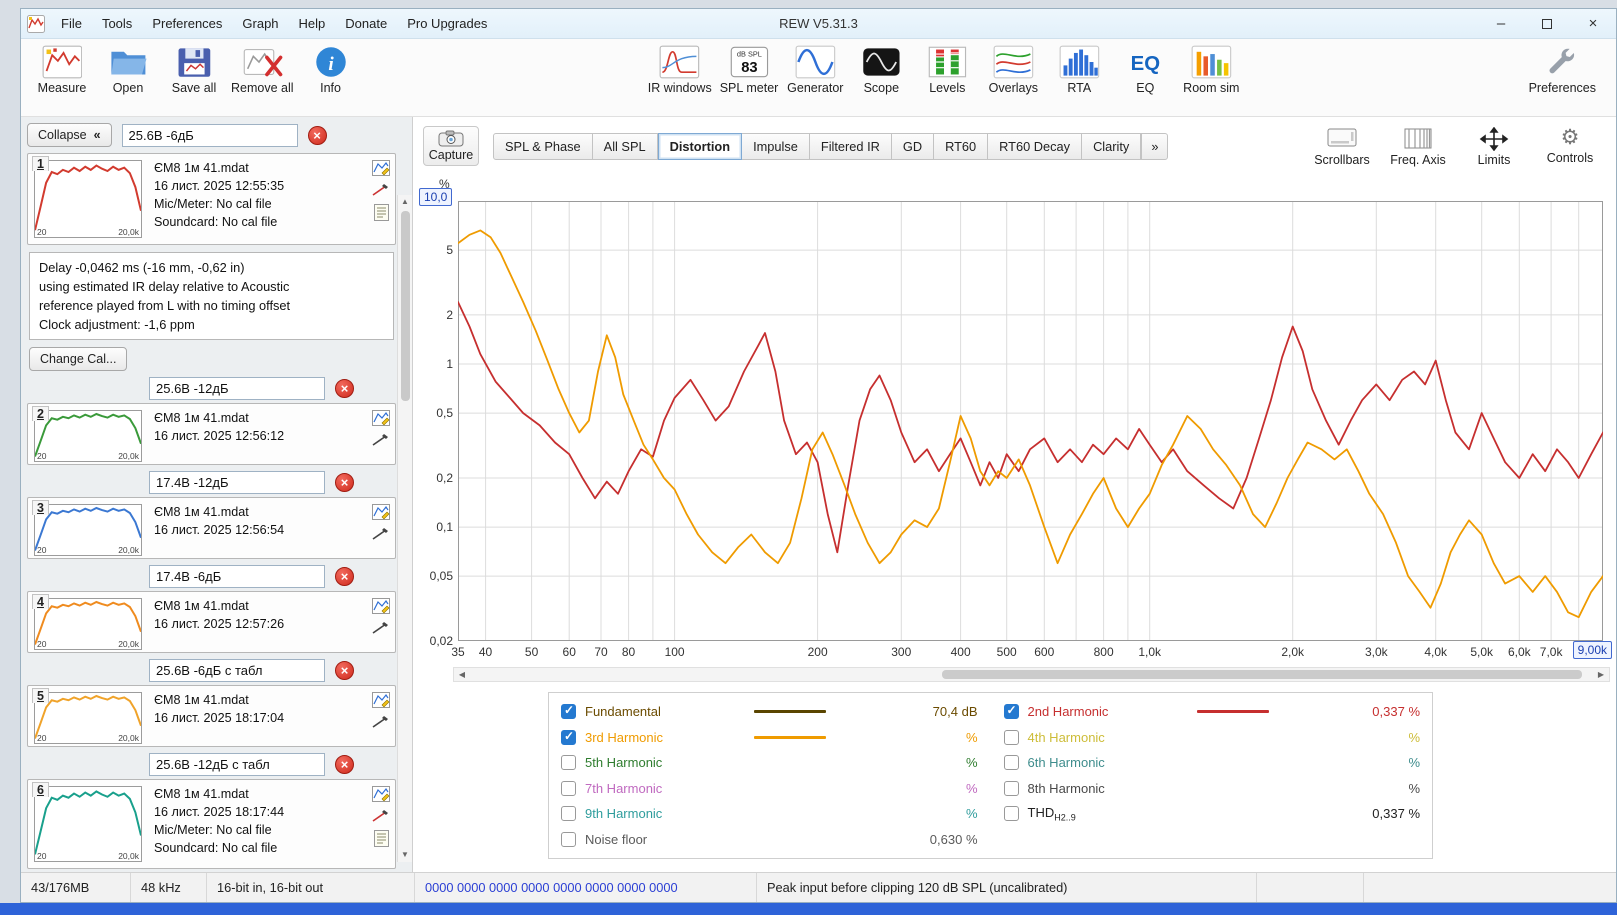 This screenshot has height=915, width=1617. What do you see at coordinates (543, 146) in the screenshot?
I see `tab-spl-phase: SPL & Phase` at bounding box center [543, 146].